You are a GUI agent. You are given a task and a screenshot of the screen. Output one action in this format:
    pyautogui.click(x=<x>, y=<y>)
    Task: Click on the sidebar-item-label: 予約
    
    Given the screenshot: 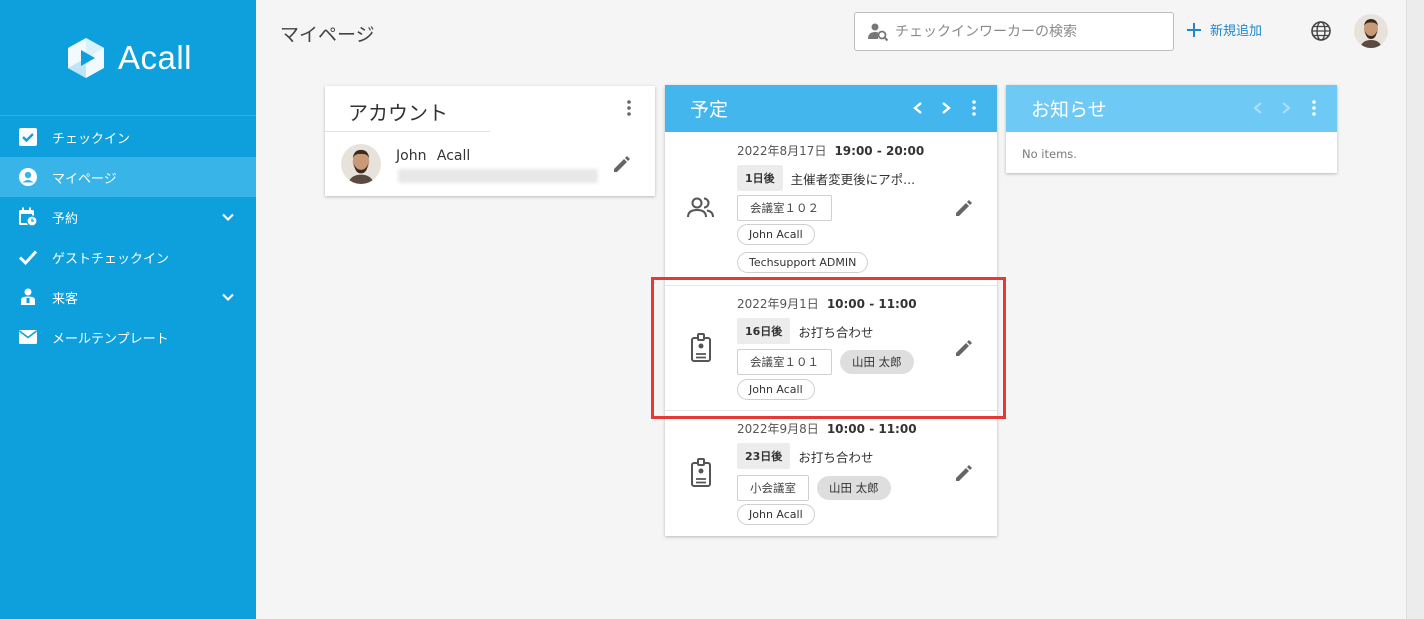 What is the action you would take?
    pyautogui.click(x=65, y=219)
    